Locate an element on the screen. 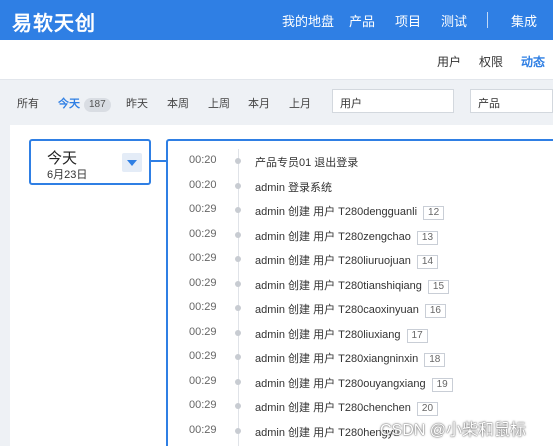 The height and width of the screenshot is (446, 553). timeline-item: 00:29 admin 创建 用户 T280ouyangxiang 19 is located at coordinates (360, 382).